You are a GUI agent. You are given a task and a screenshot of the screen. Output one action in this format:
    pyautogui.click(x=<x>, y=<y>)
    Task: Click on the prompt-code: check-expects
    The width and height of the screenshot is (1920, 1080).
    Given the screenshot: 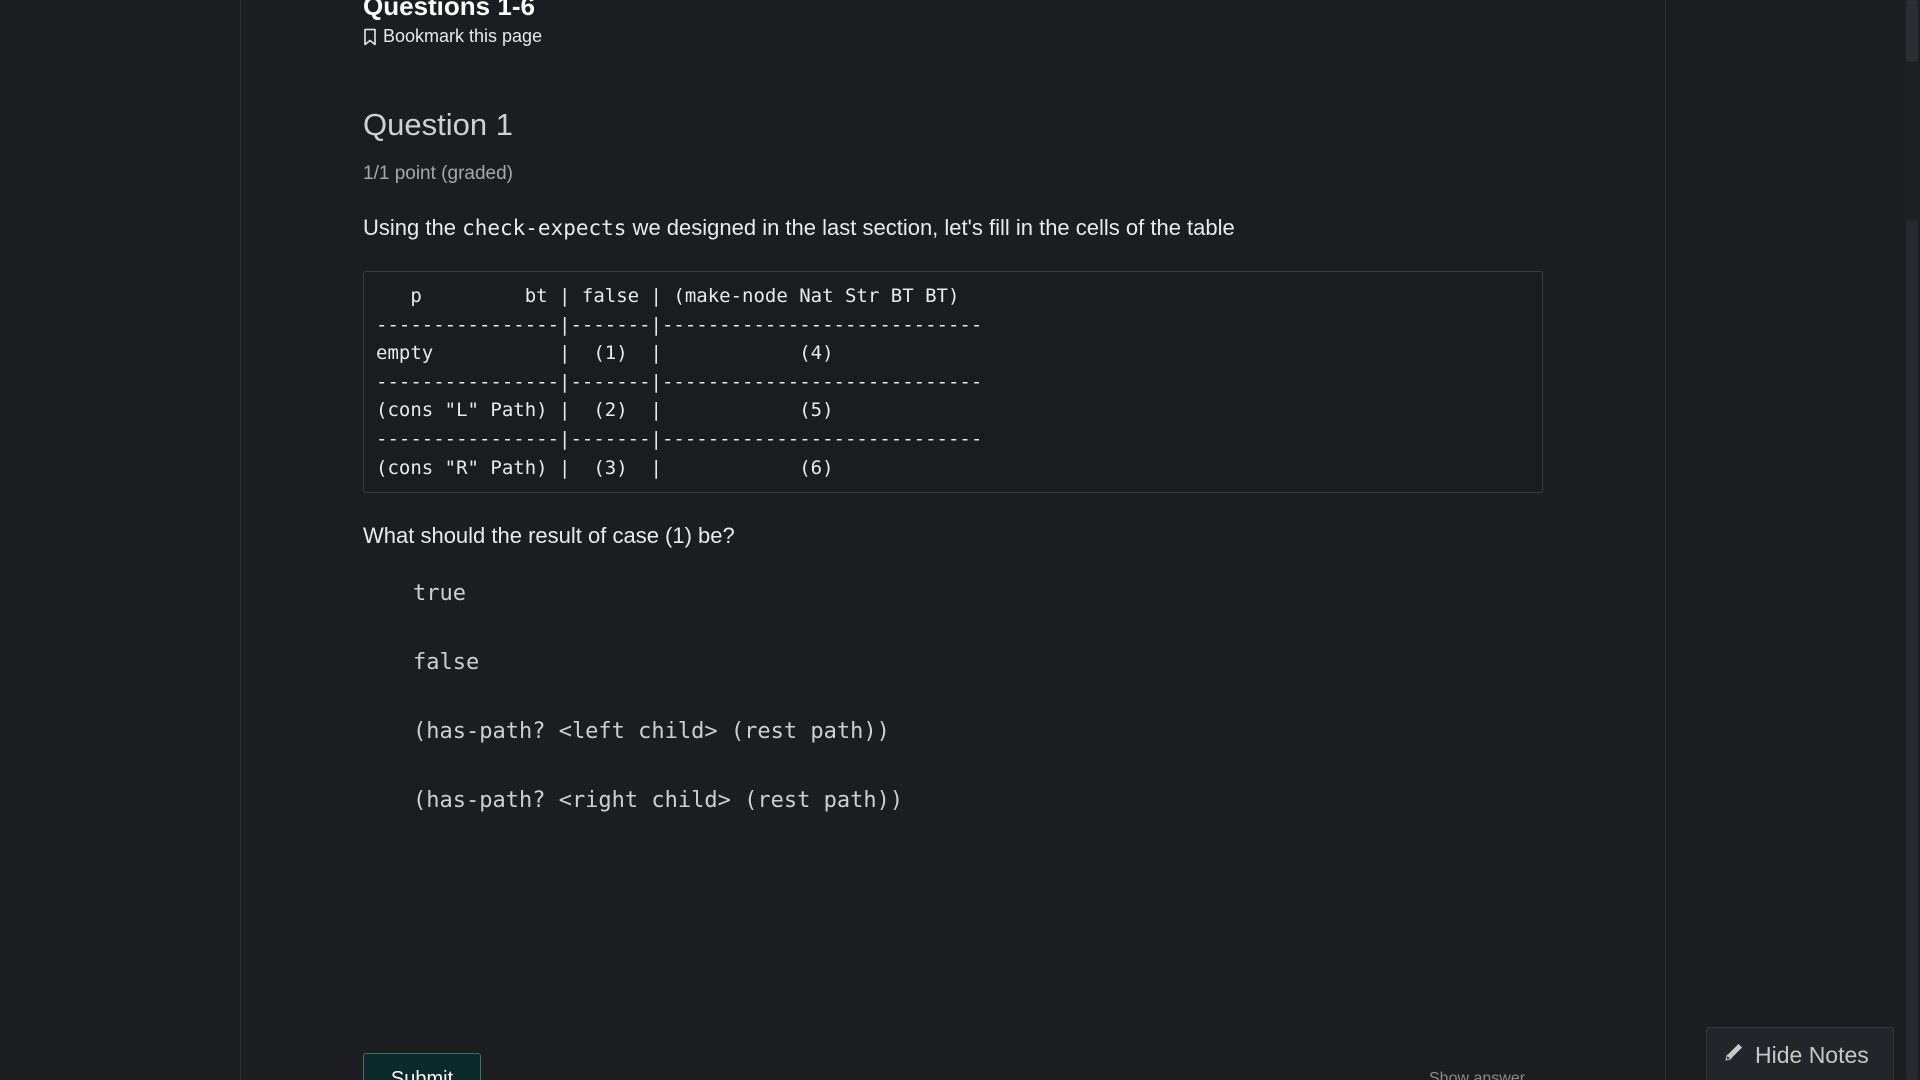 What is the action you would take?
    pyautogui.click(x=544, y=228)
    